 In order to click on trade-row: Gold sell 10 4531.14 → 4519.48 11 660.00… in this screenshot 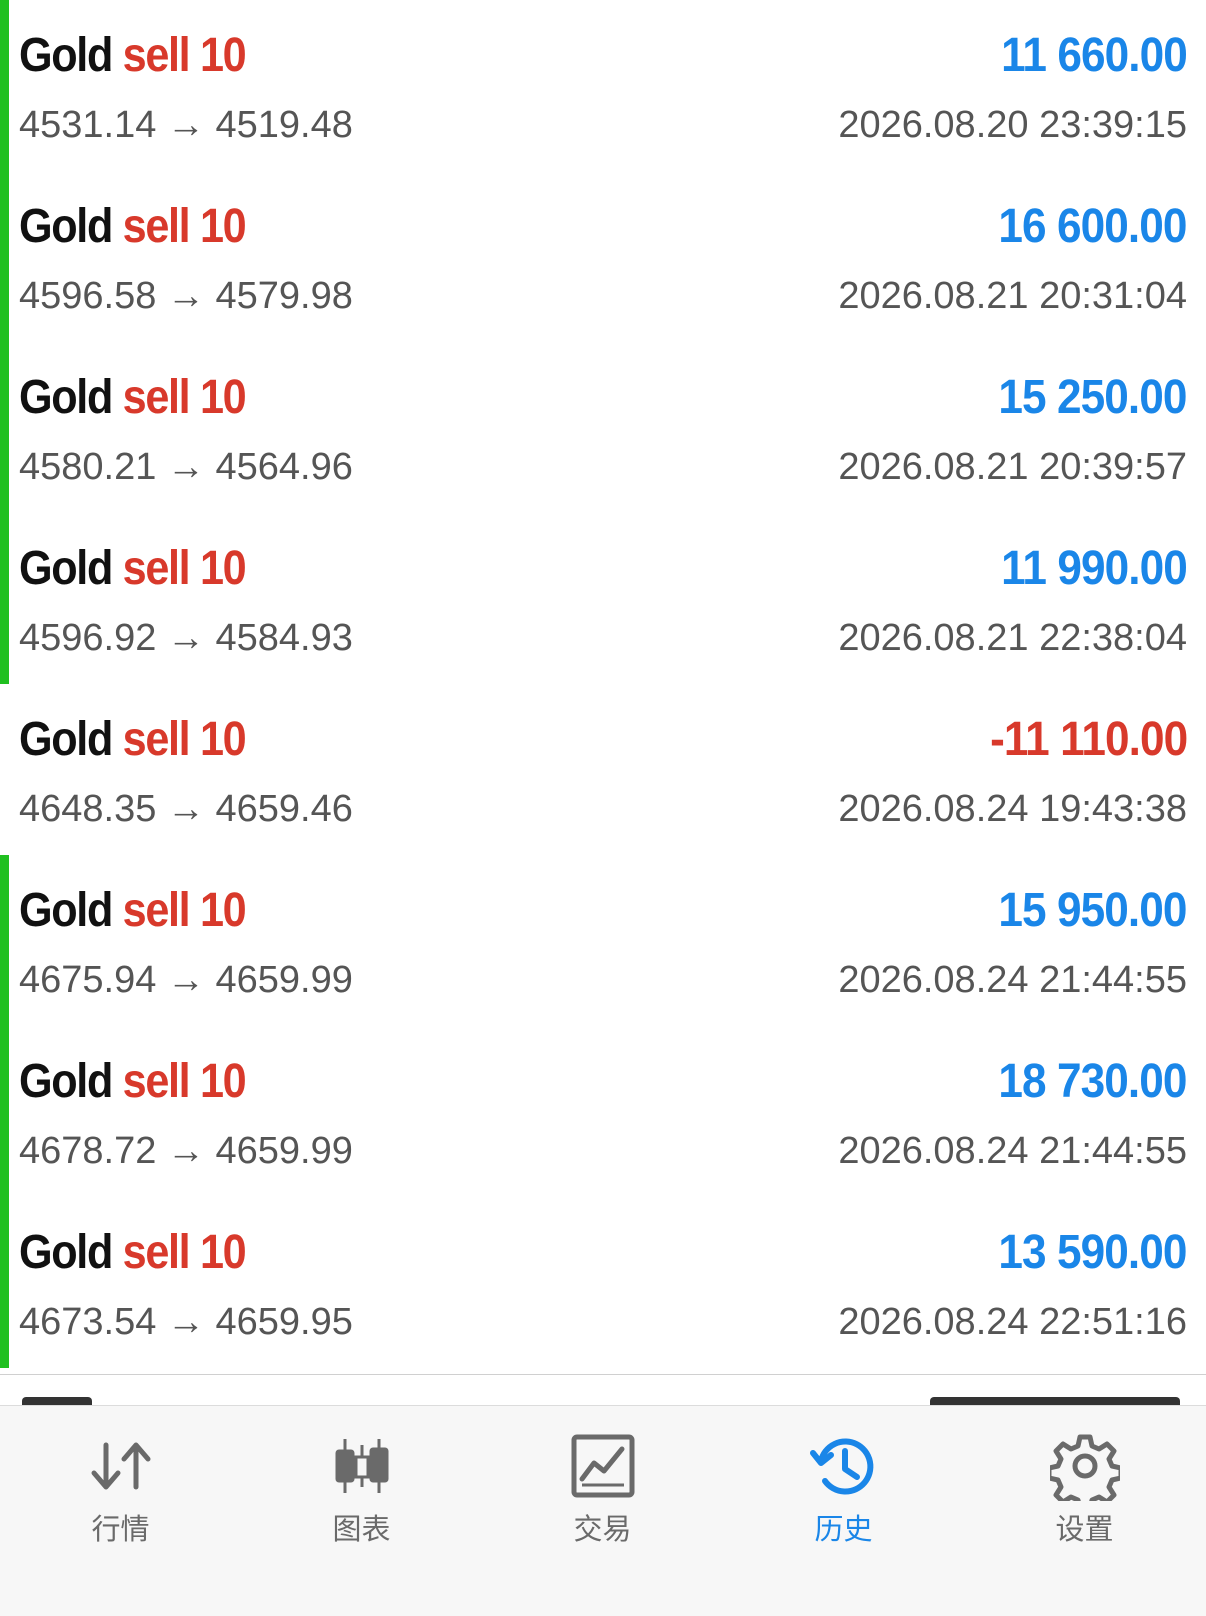, I will do `click(603, 85)`.